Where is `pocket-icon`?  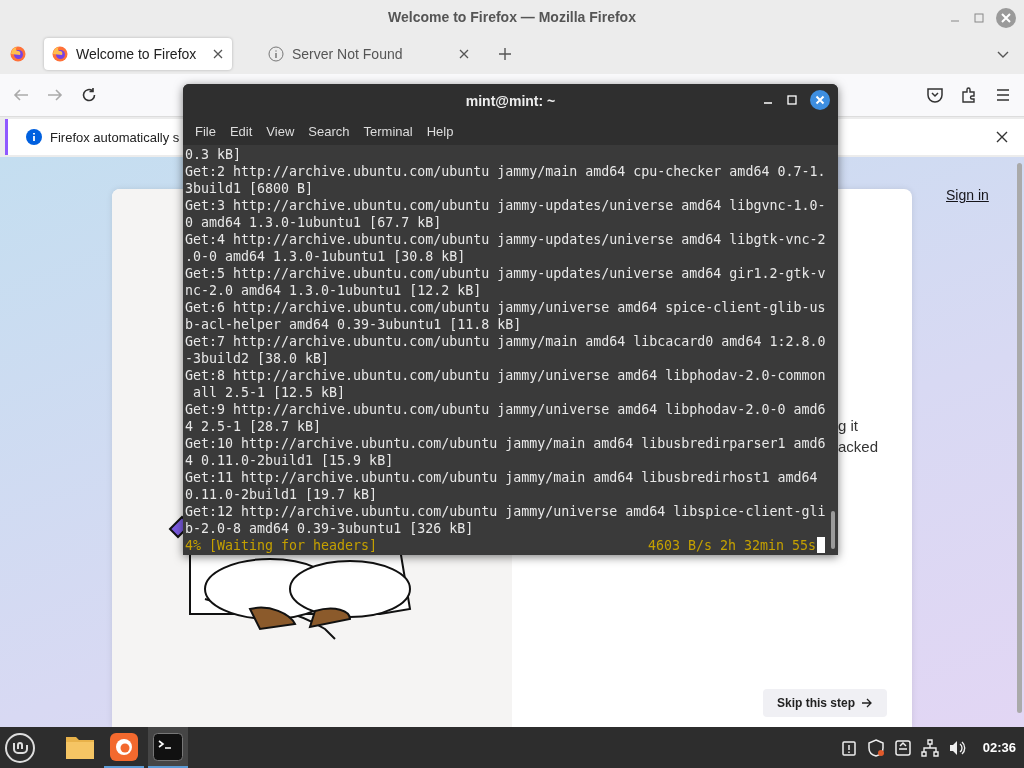
pocket-icon is located at coordinates (935, 95).